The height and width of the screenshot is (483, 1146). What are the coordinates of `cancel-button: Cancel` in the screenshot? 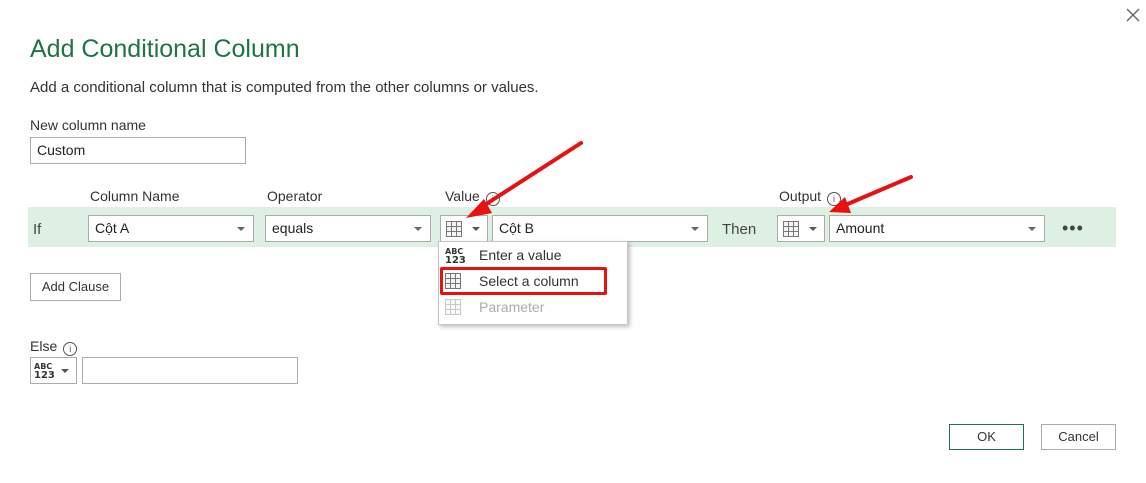 It's located at (1078, 437).